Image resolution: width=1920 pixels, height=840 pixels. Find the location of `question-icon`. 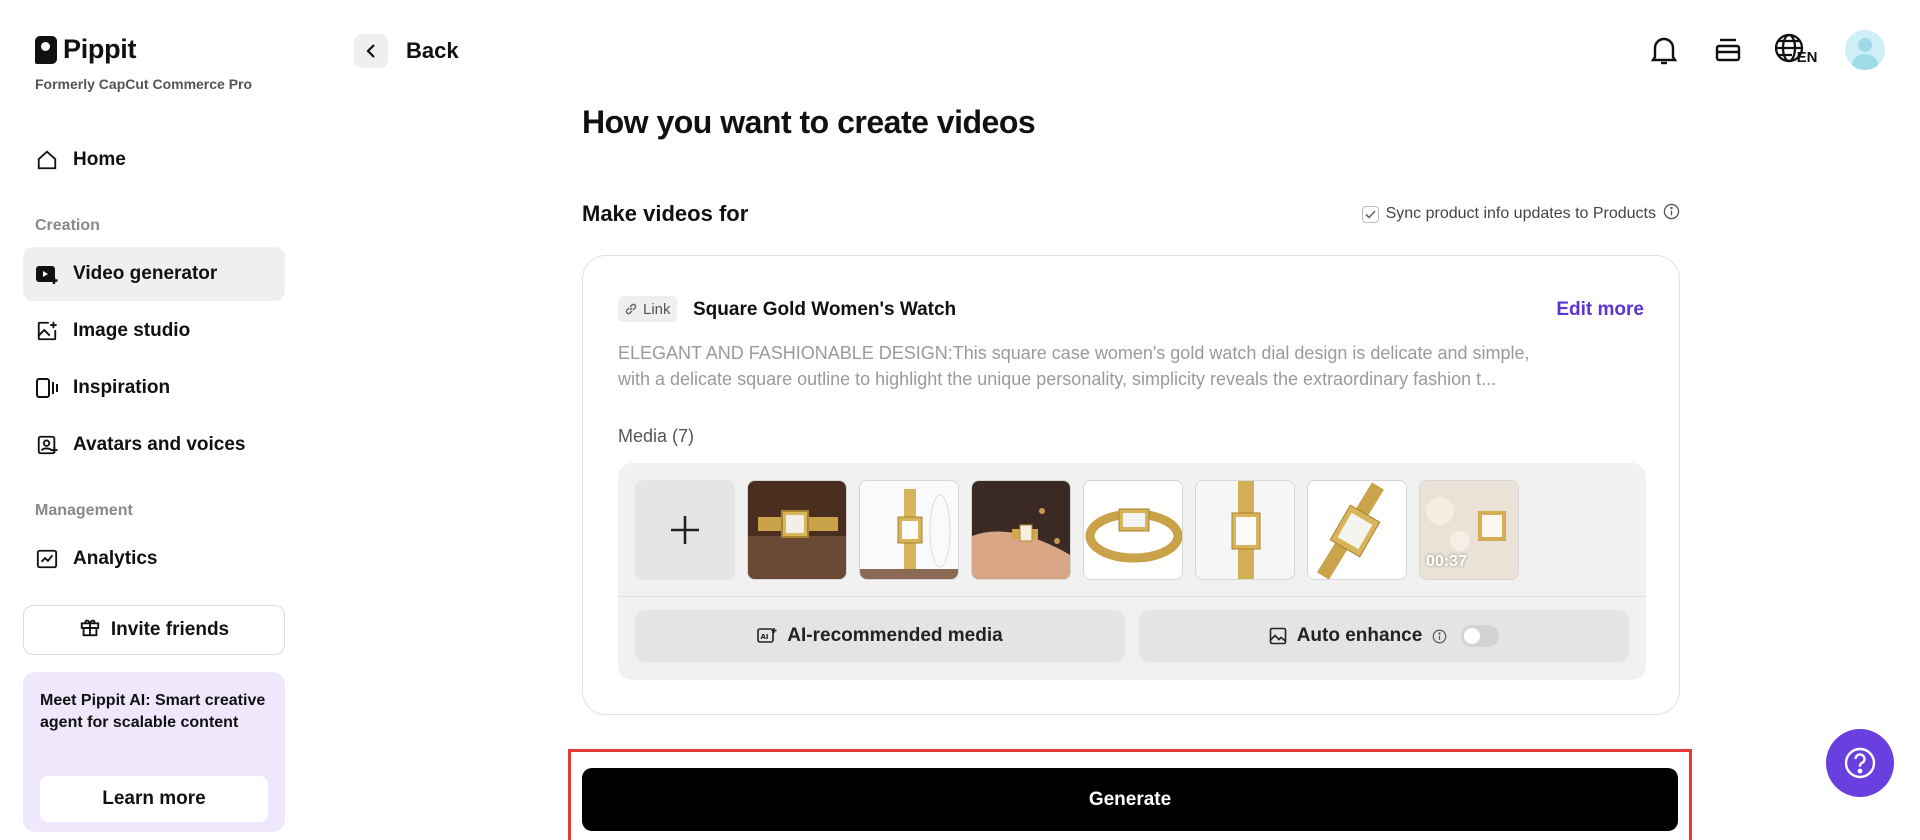

question-icon is located at coordinates (1860, 763).